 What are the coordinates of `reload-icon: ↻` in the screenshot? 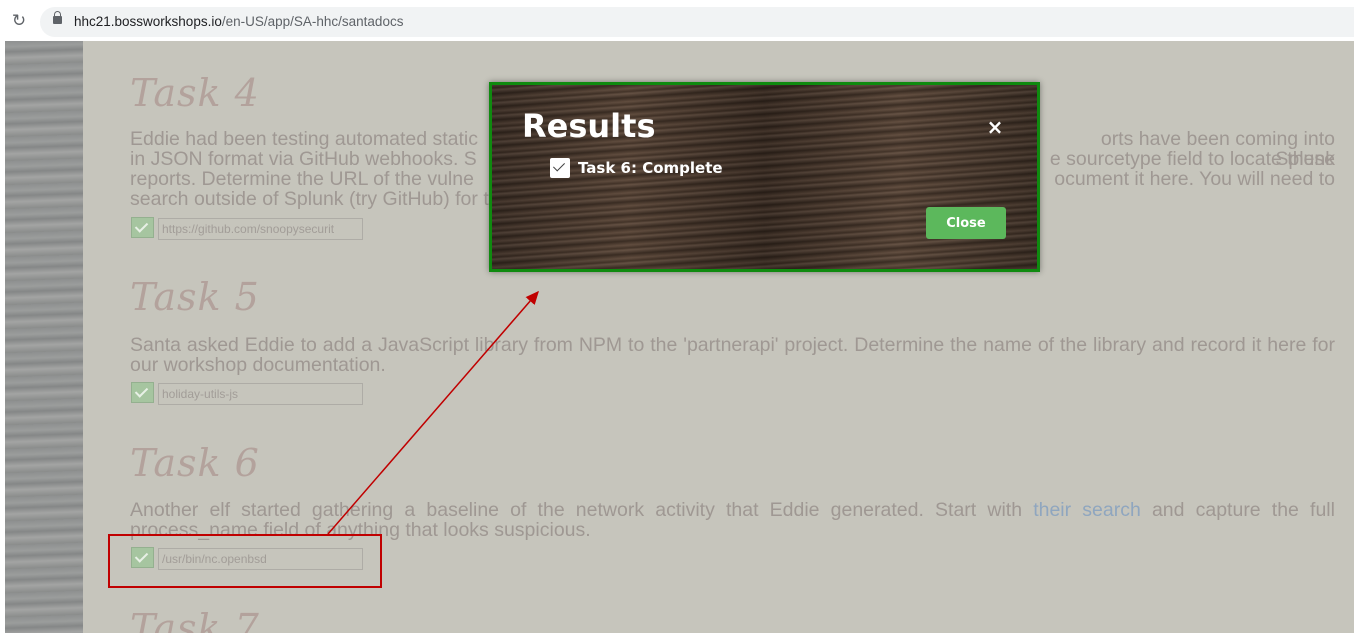 It's located at (19, 21).